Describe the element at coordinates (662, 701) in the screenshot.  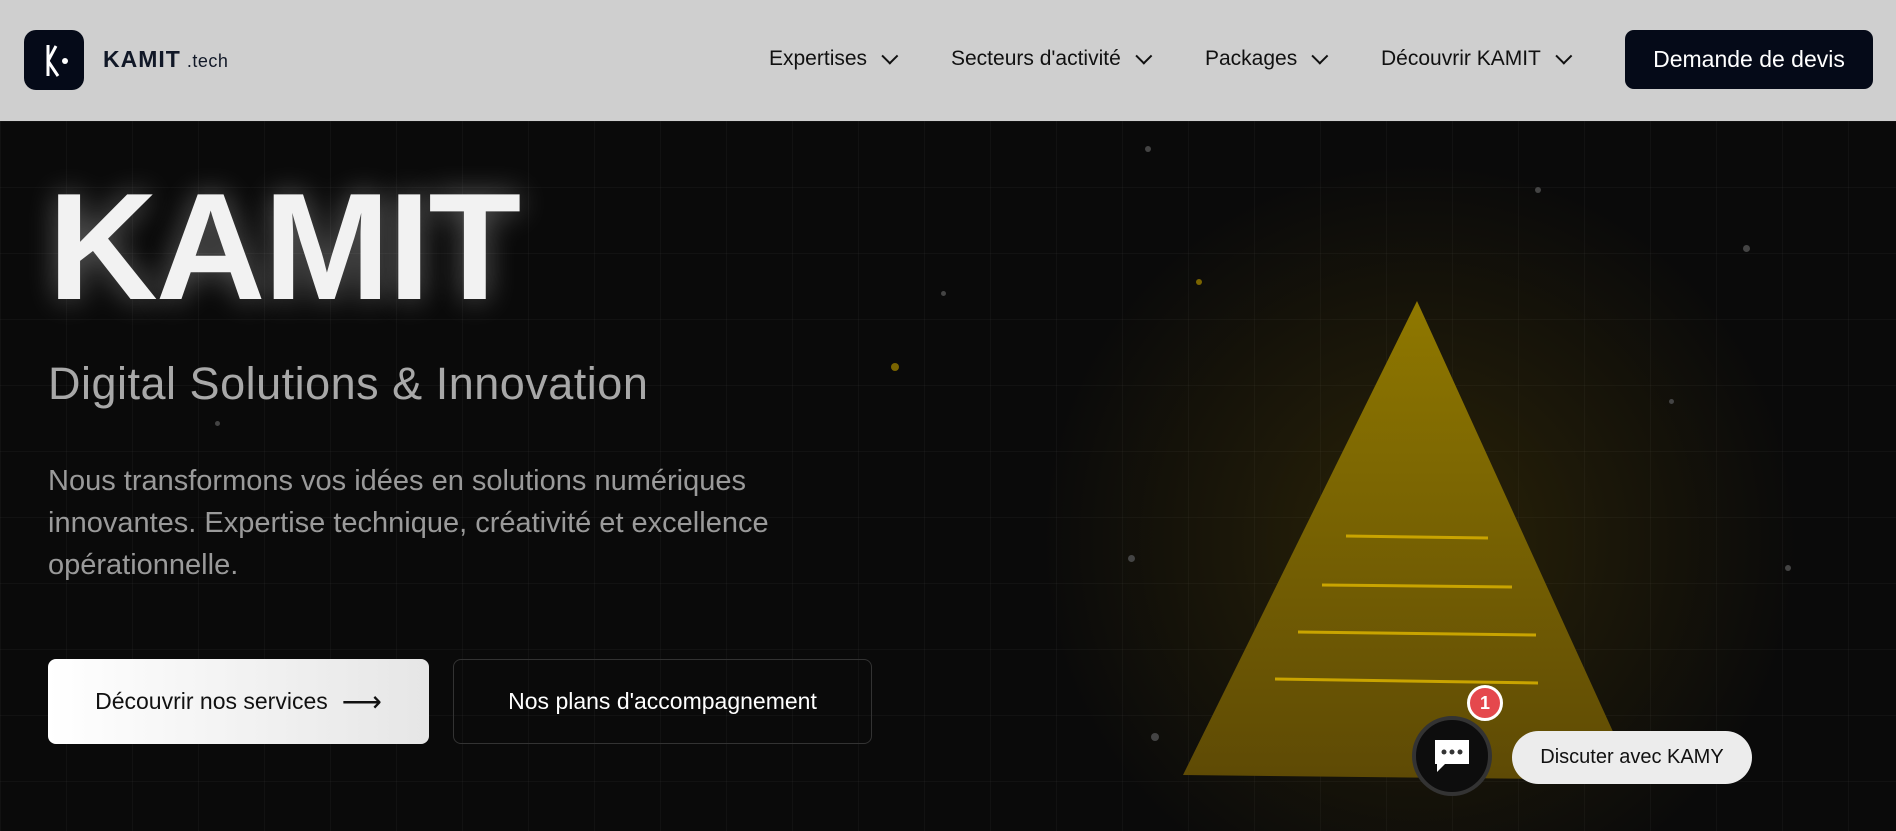
I see `support-plans-button: Nos plans d'accompagnement` at that location.